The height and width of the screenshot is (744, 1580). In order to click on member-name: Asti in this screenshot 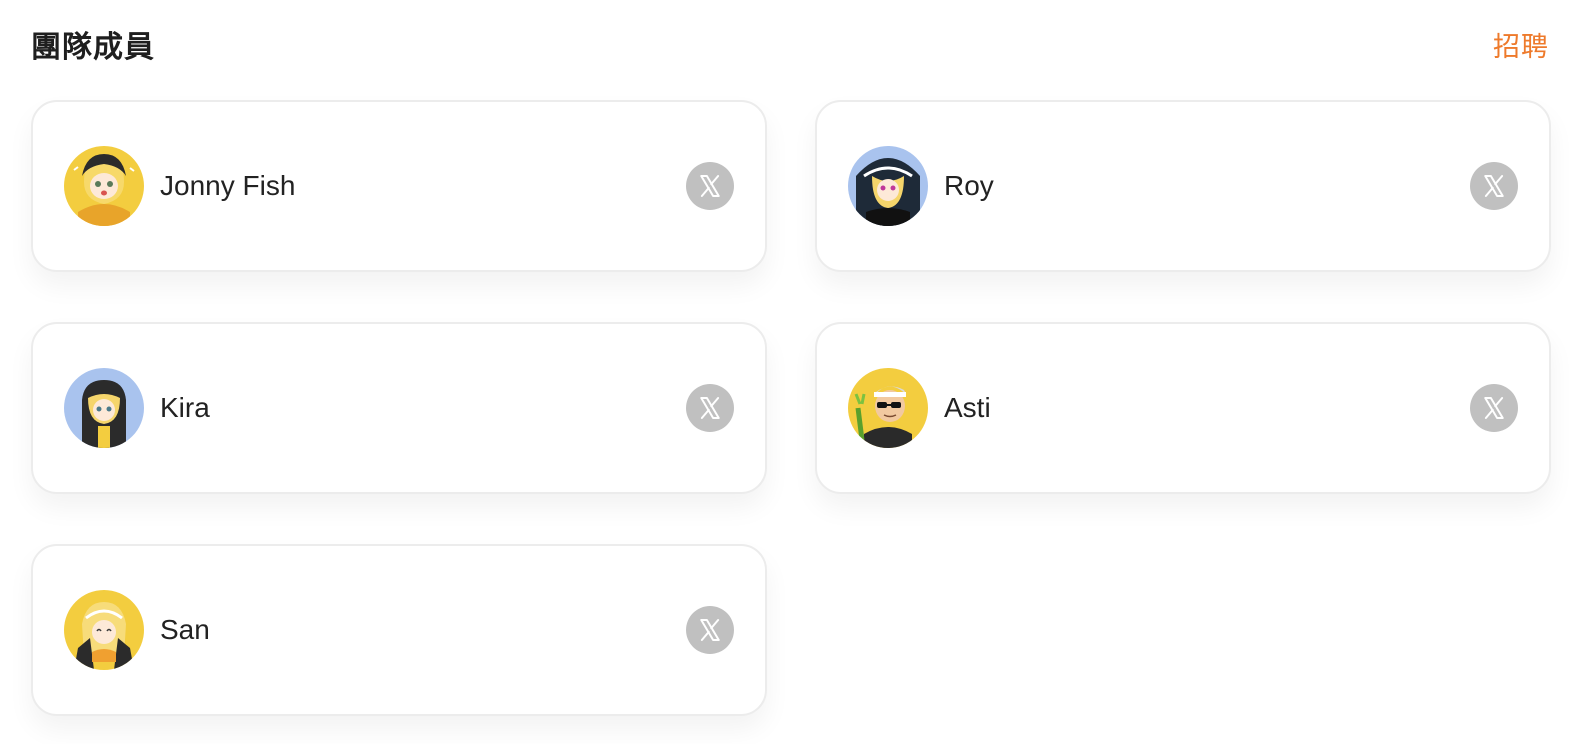, I will do `click(967, 407)`.